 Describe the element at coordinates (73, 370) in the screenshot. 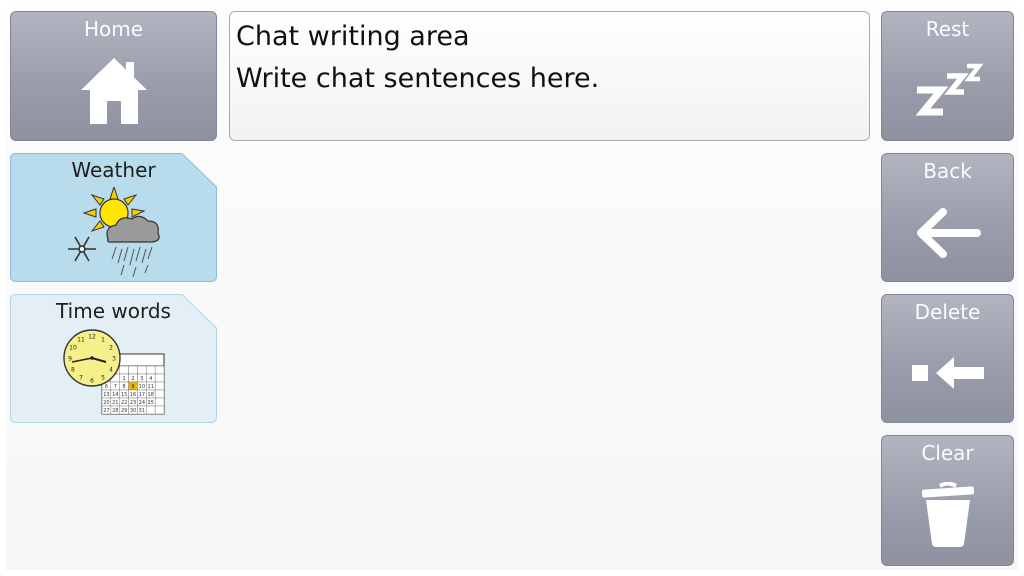

I see `clock-number: 8` at that location.